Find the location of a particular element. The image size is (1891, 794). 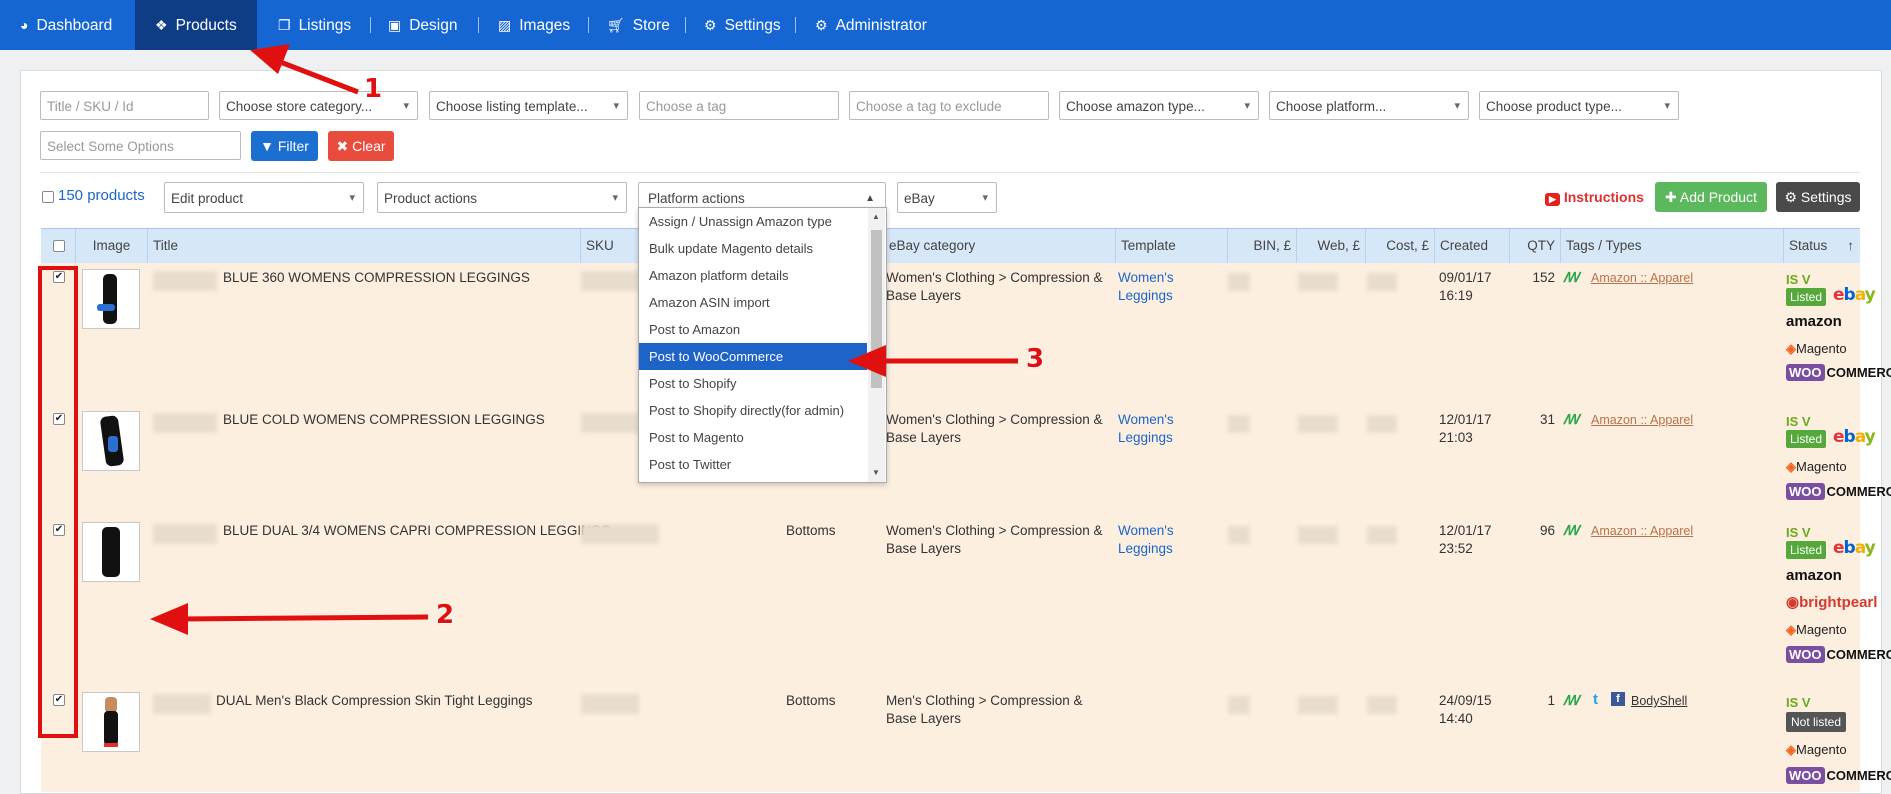

annotation-label-1: 1 is located at coordinates (373, 89).